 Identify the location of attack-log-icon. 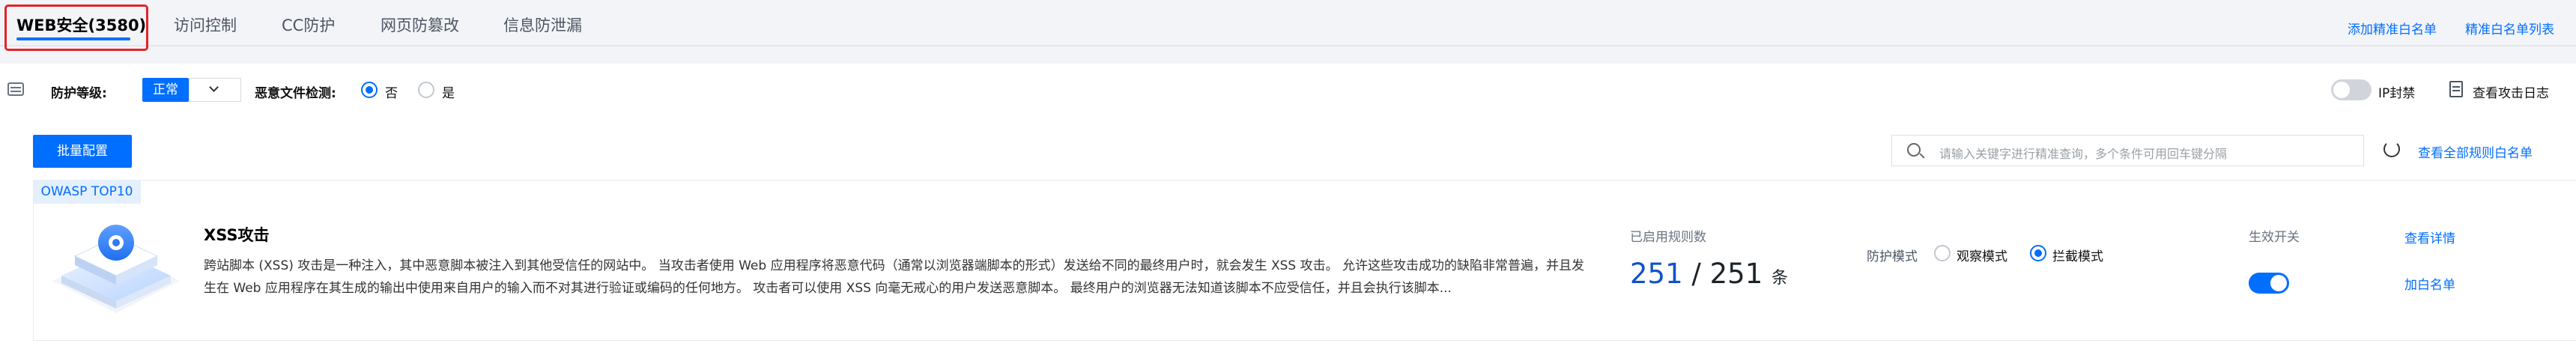
(2456, 89).